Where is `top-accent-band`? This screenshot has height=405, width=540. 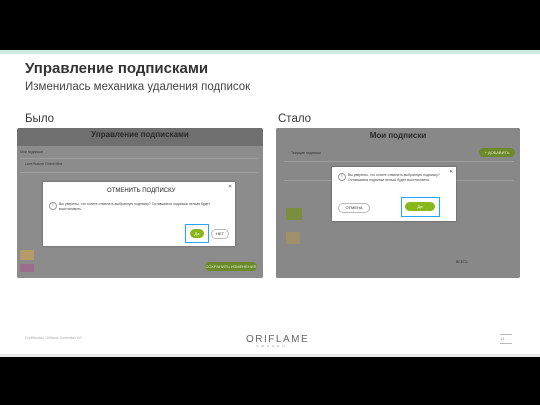
top-accent-band is located at coordinates (270, 52).